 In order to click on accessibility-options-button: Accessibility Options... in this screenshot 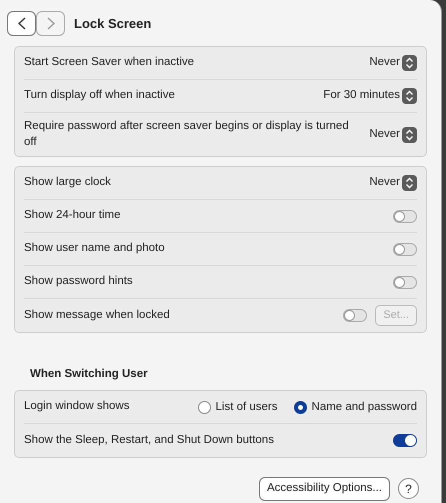, I will do `click(324, 488)`.